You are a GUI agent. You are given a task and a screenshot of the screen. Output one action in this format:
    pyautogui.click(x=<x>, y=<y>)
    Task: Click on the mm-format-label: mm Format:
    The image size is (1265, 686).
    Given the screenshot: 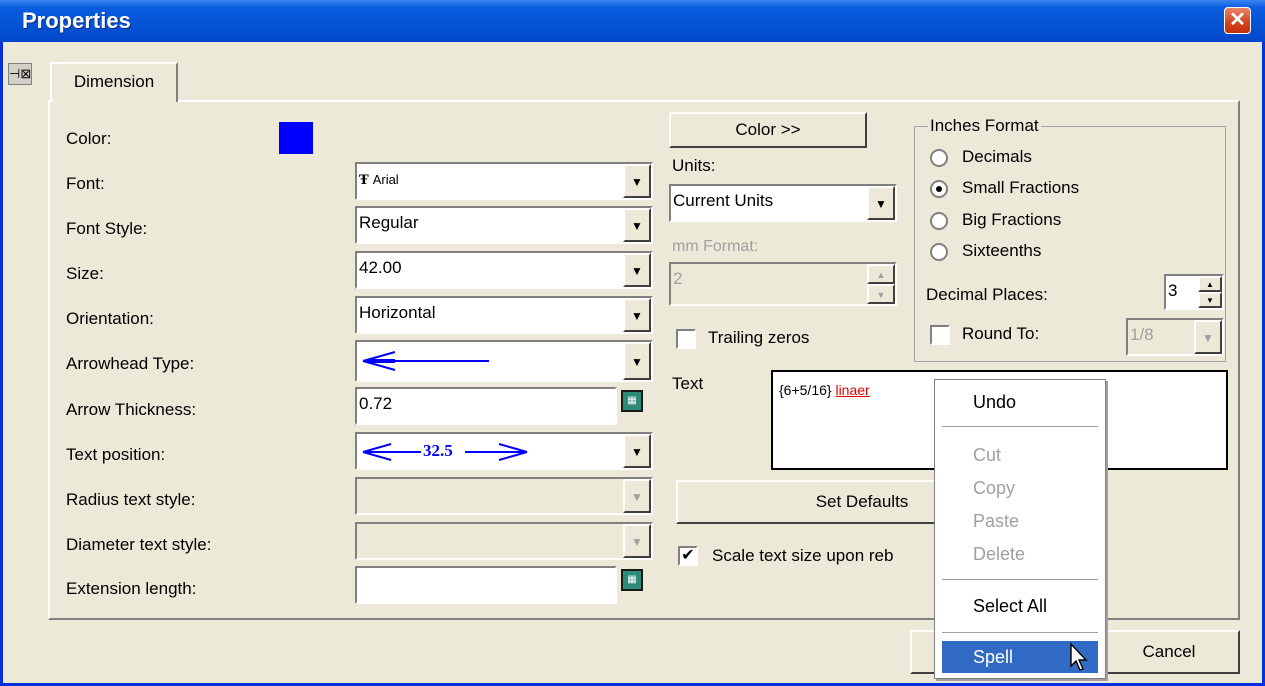 What is the action you would take?
    pyautogui.click(x=715, y=246)
    